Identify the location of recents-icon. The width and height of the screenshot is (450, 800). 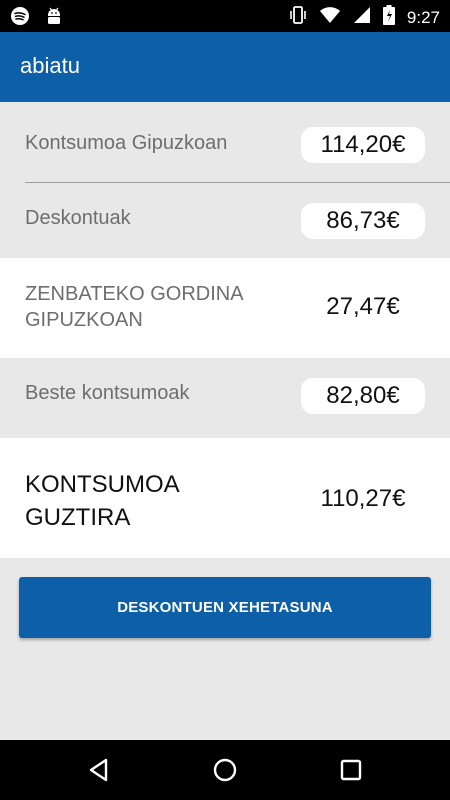
(351, 772).